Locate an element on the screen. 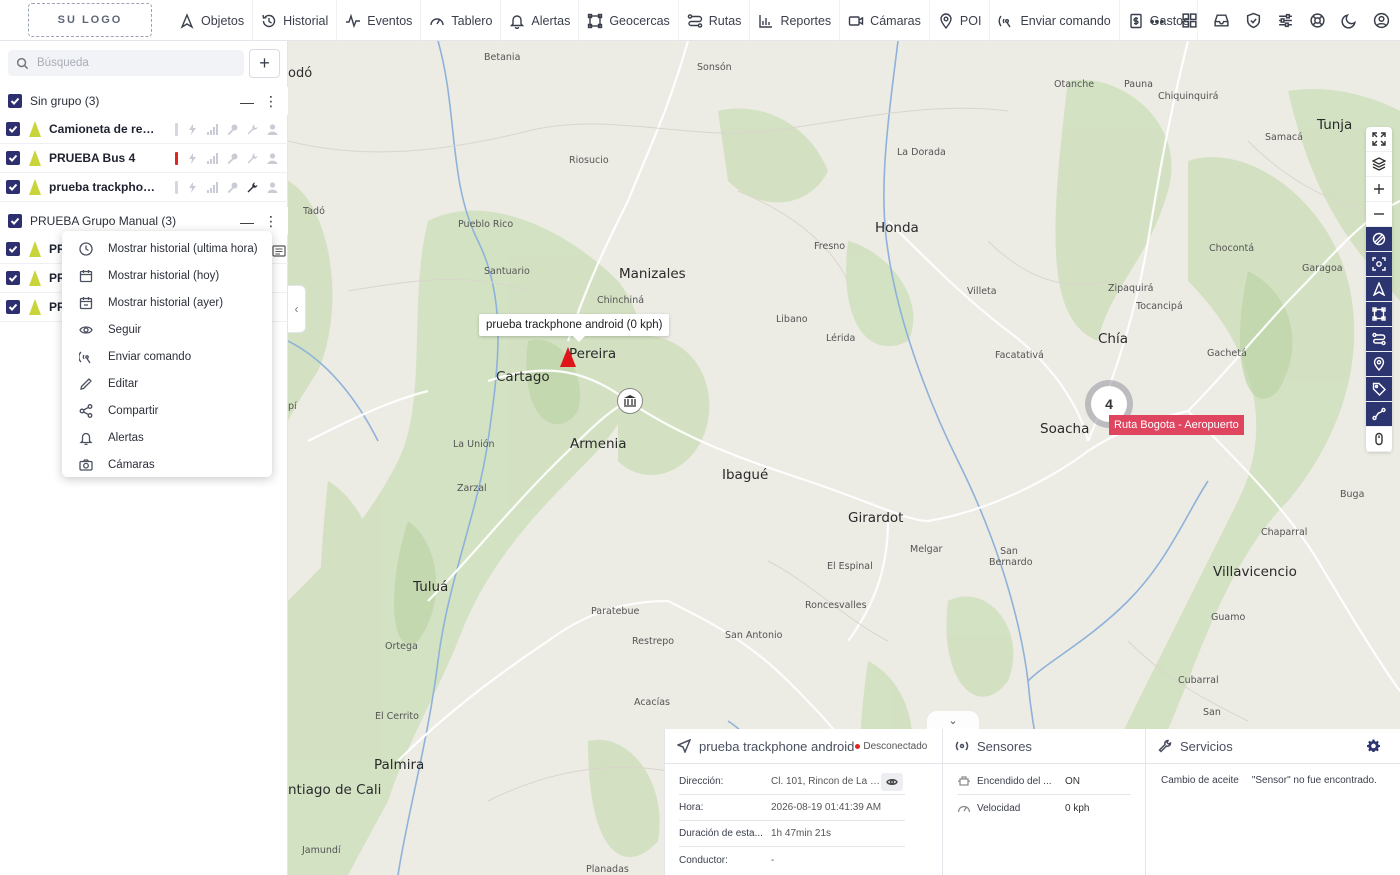 This screenshot has height=875, width=1400. search-box is located at coordinates (126, 63).